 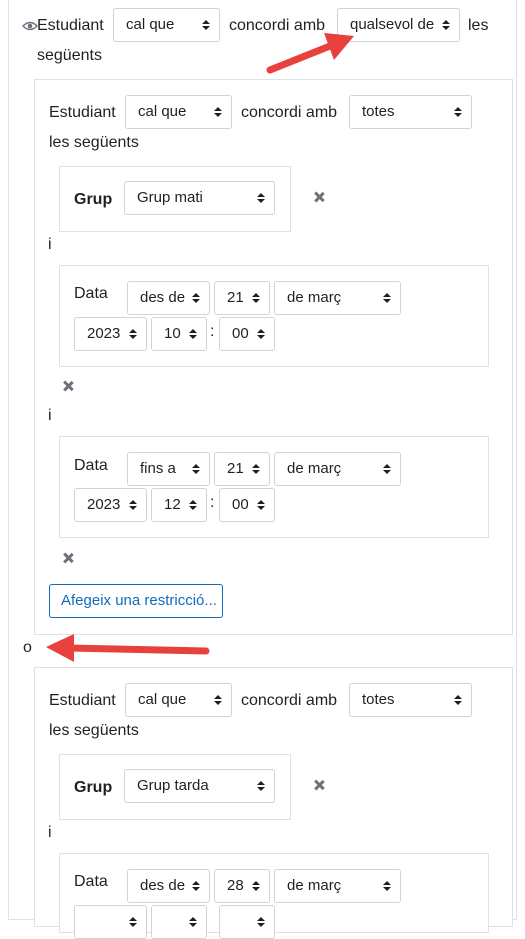 I want to click on root-must-select: cal que, so click(x=166, y=25).